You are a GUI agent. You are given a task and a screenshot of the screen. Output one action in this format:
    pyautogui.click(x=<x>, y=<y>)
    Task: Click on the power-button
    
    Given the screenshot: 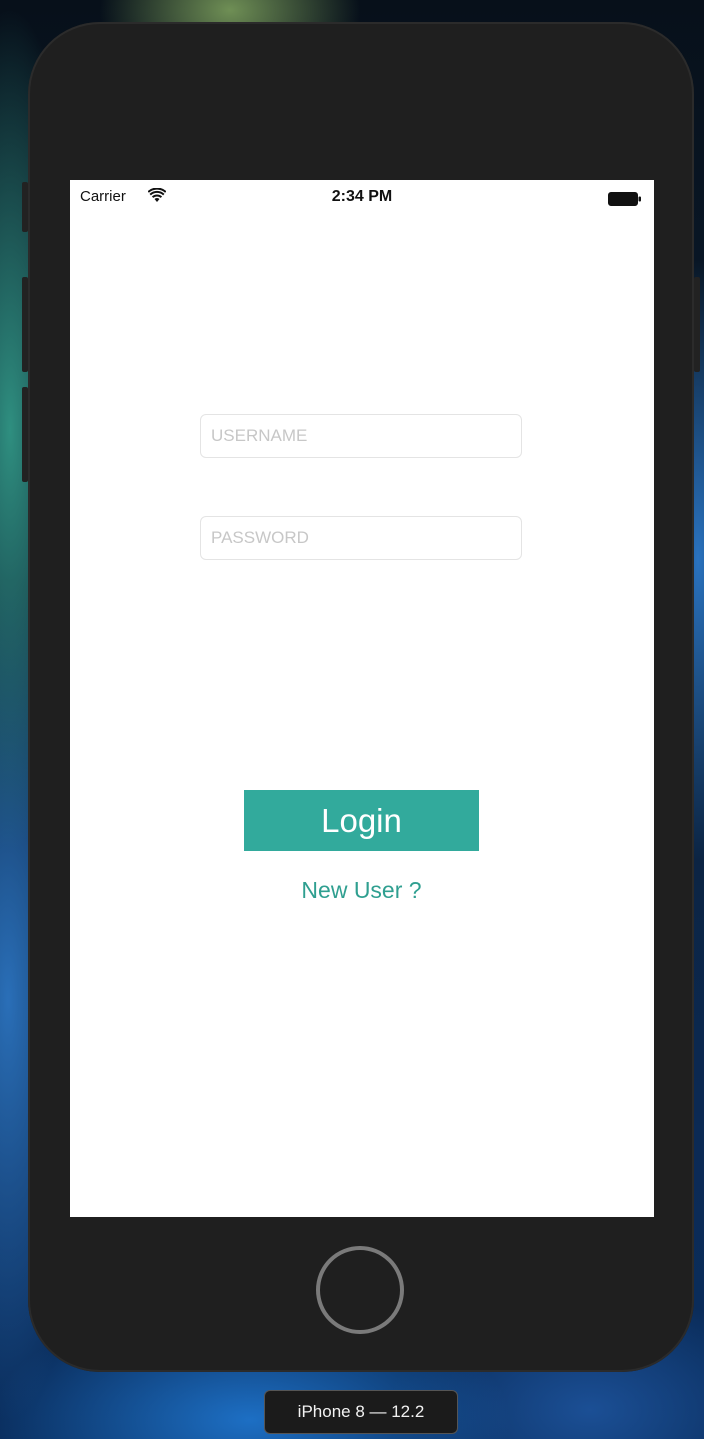 What is the action you would take?
    pyautogui.click(x=697, y=324)
    